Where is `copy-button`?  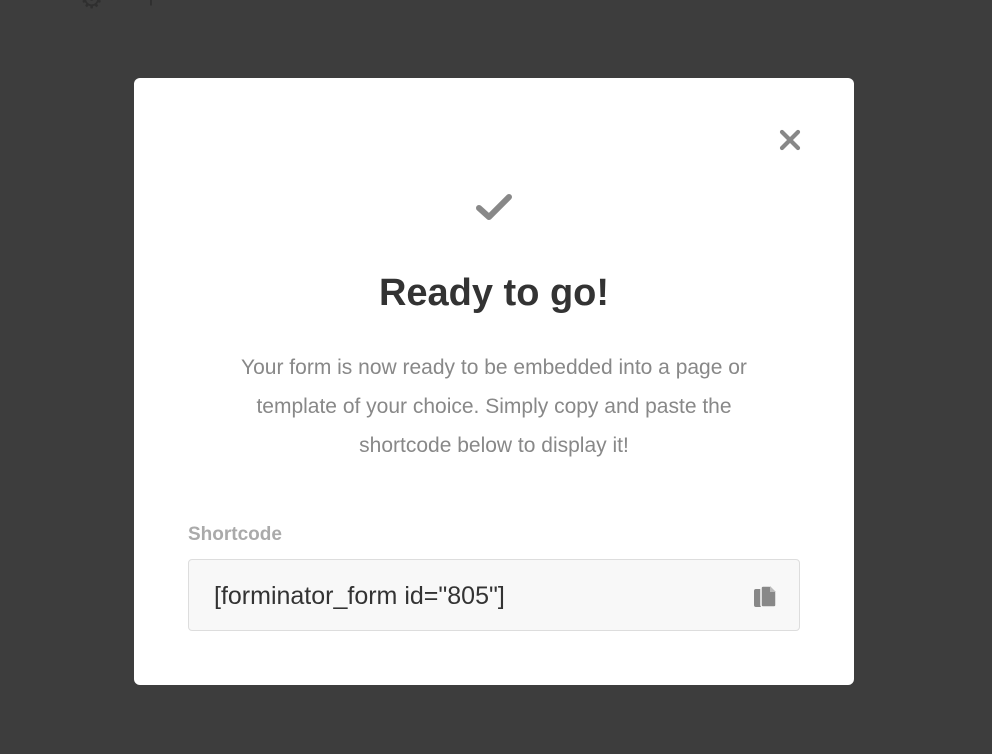 copy-button is located at coordinates (765, 596).